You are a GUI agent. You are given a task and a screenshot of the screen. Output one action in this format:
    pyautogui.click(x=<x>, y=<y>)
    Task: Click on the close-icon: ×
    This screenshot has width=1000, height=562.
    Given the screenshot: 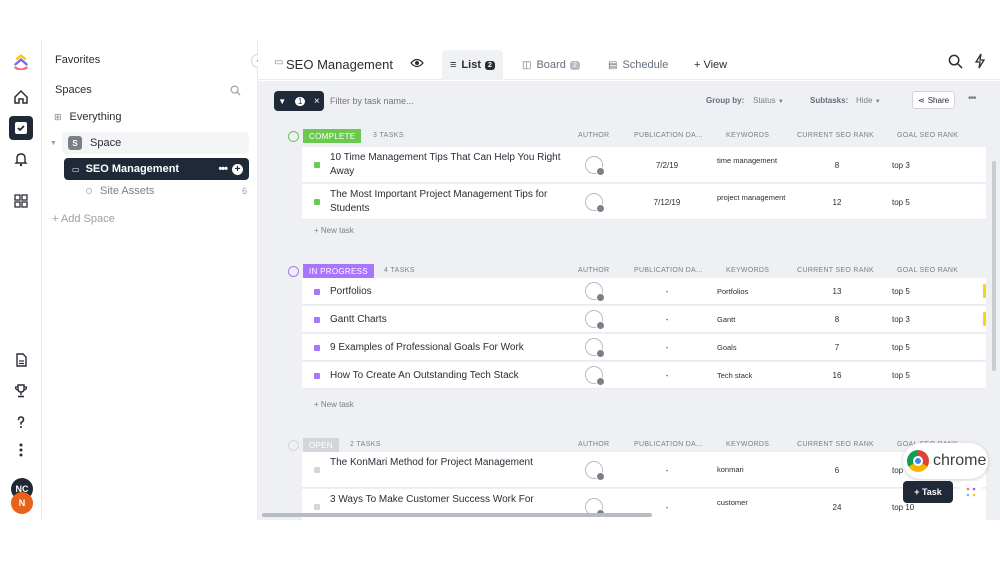 What is the action you would take?
    pyautogui.click(x=317, y=101)
    